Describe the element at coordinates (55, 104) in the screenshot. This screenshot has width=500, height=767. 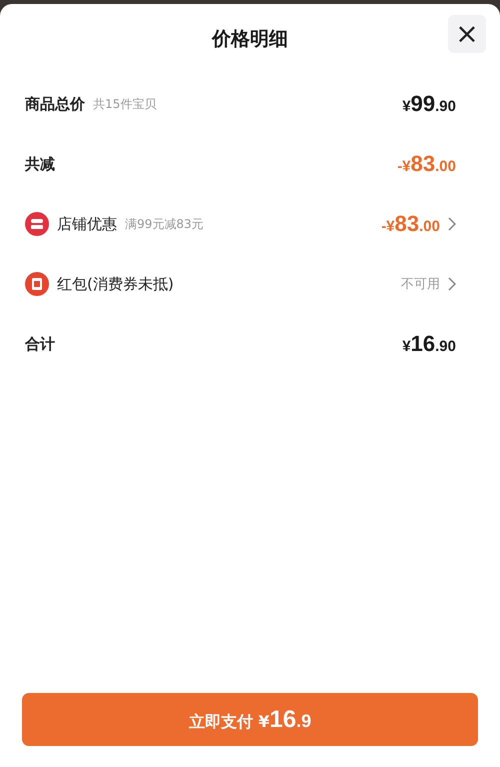
I see `row-label: 商品总价` at that location.